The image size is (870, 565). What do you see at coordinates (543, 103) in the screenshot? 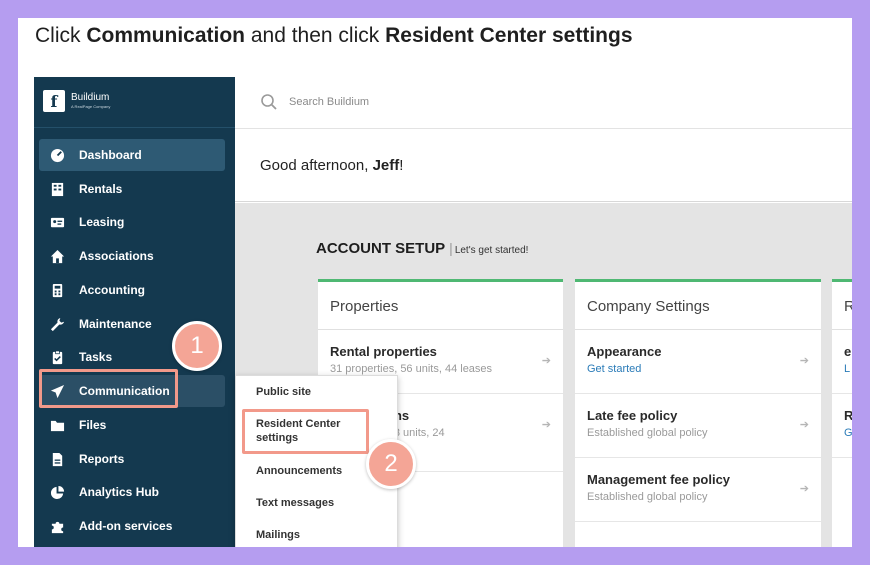
I see `top-bar: Search Buildium` at bounding box center [543, 103].